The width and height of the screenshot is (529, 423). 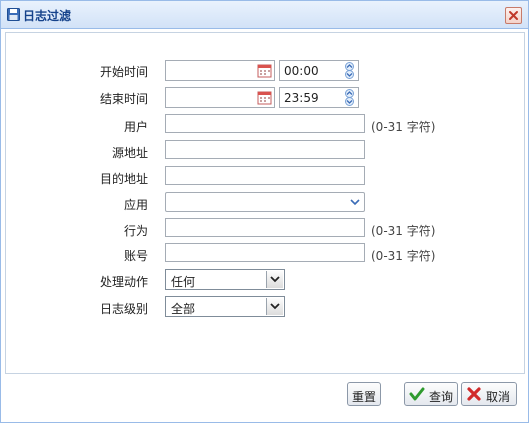 I want to click on account-input, so click(x=265, y=252).